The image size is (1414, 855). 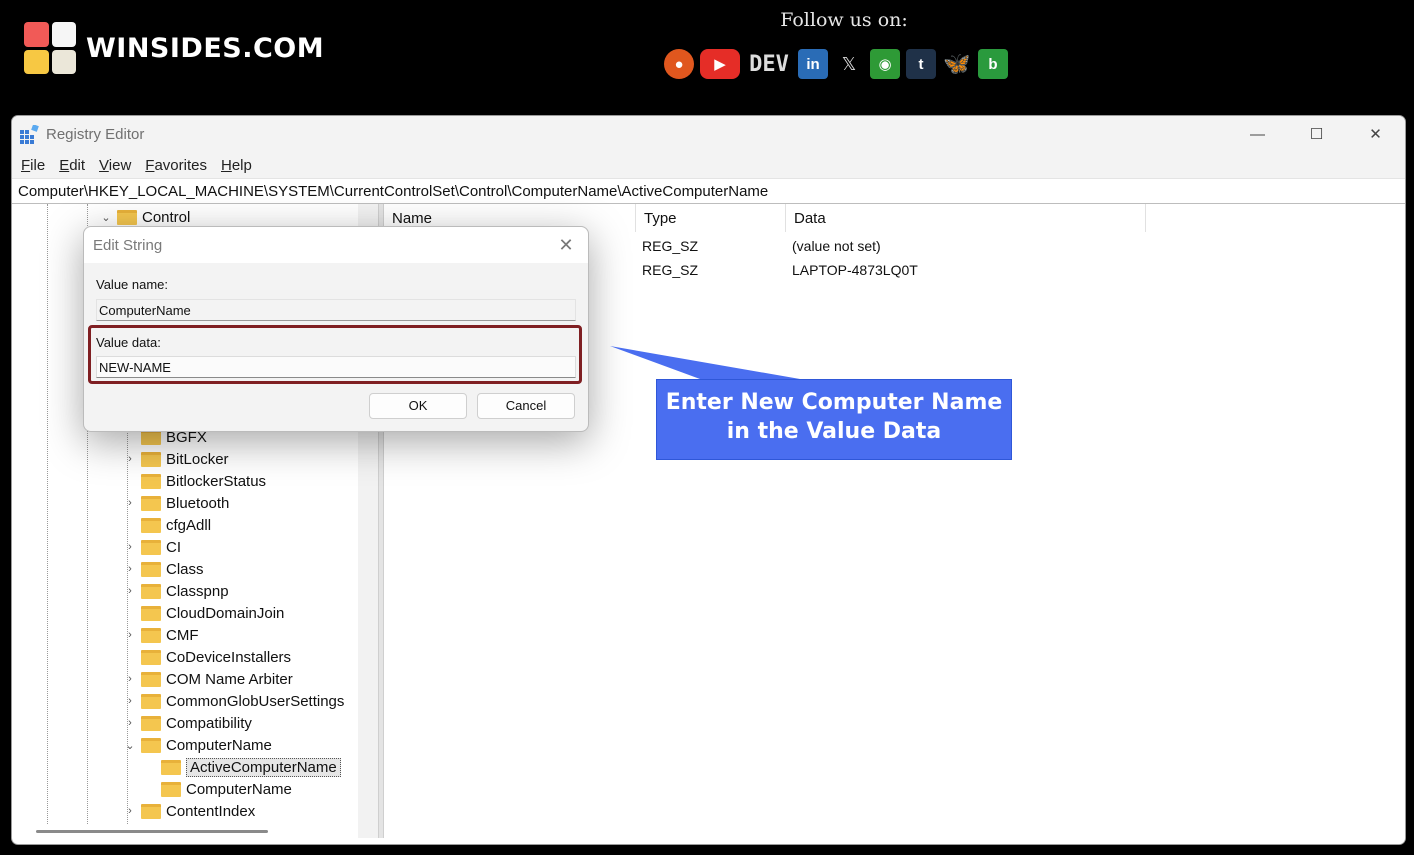 What do you see at coordinates (336, 310) in the screenshot?
I see `value-name-field` at bounding box center [336, 310].